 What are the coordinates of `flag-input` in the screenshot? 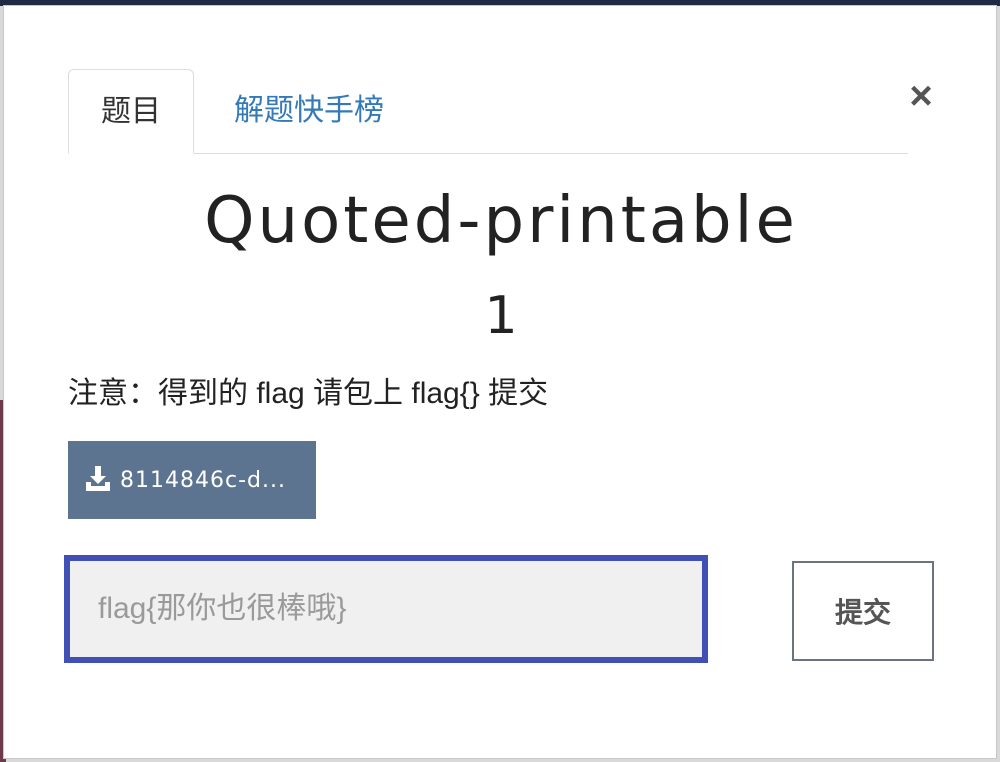 It's located at (386, 609).